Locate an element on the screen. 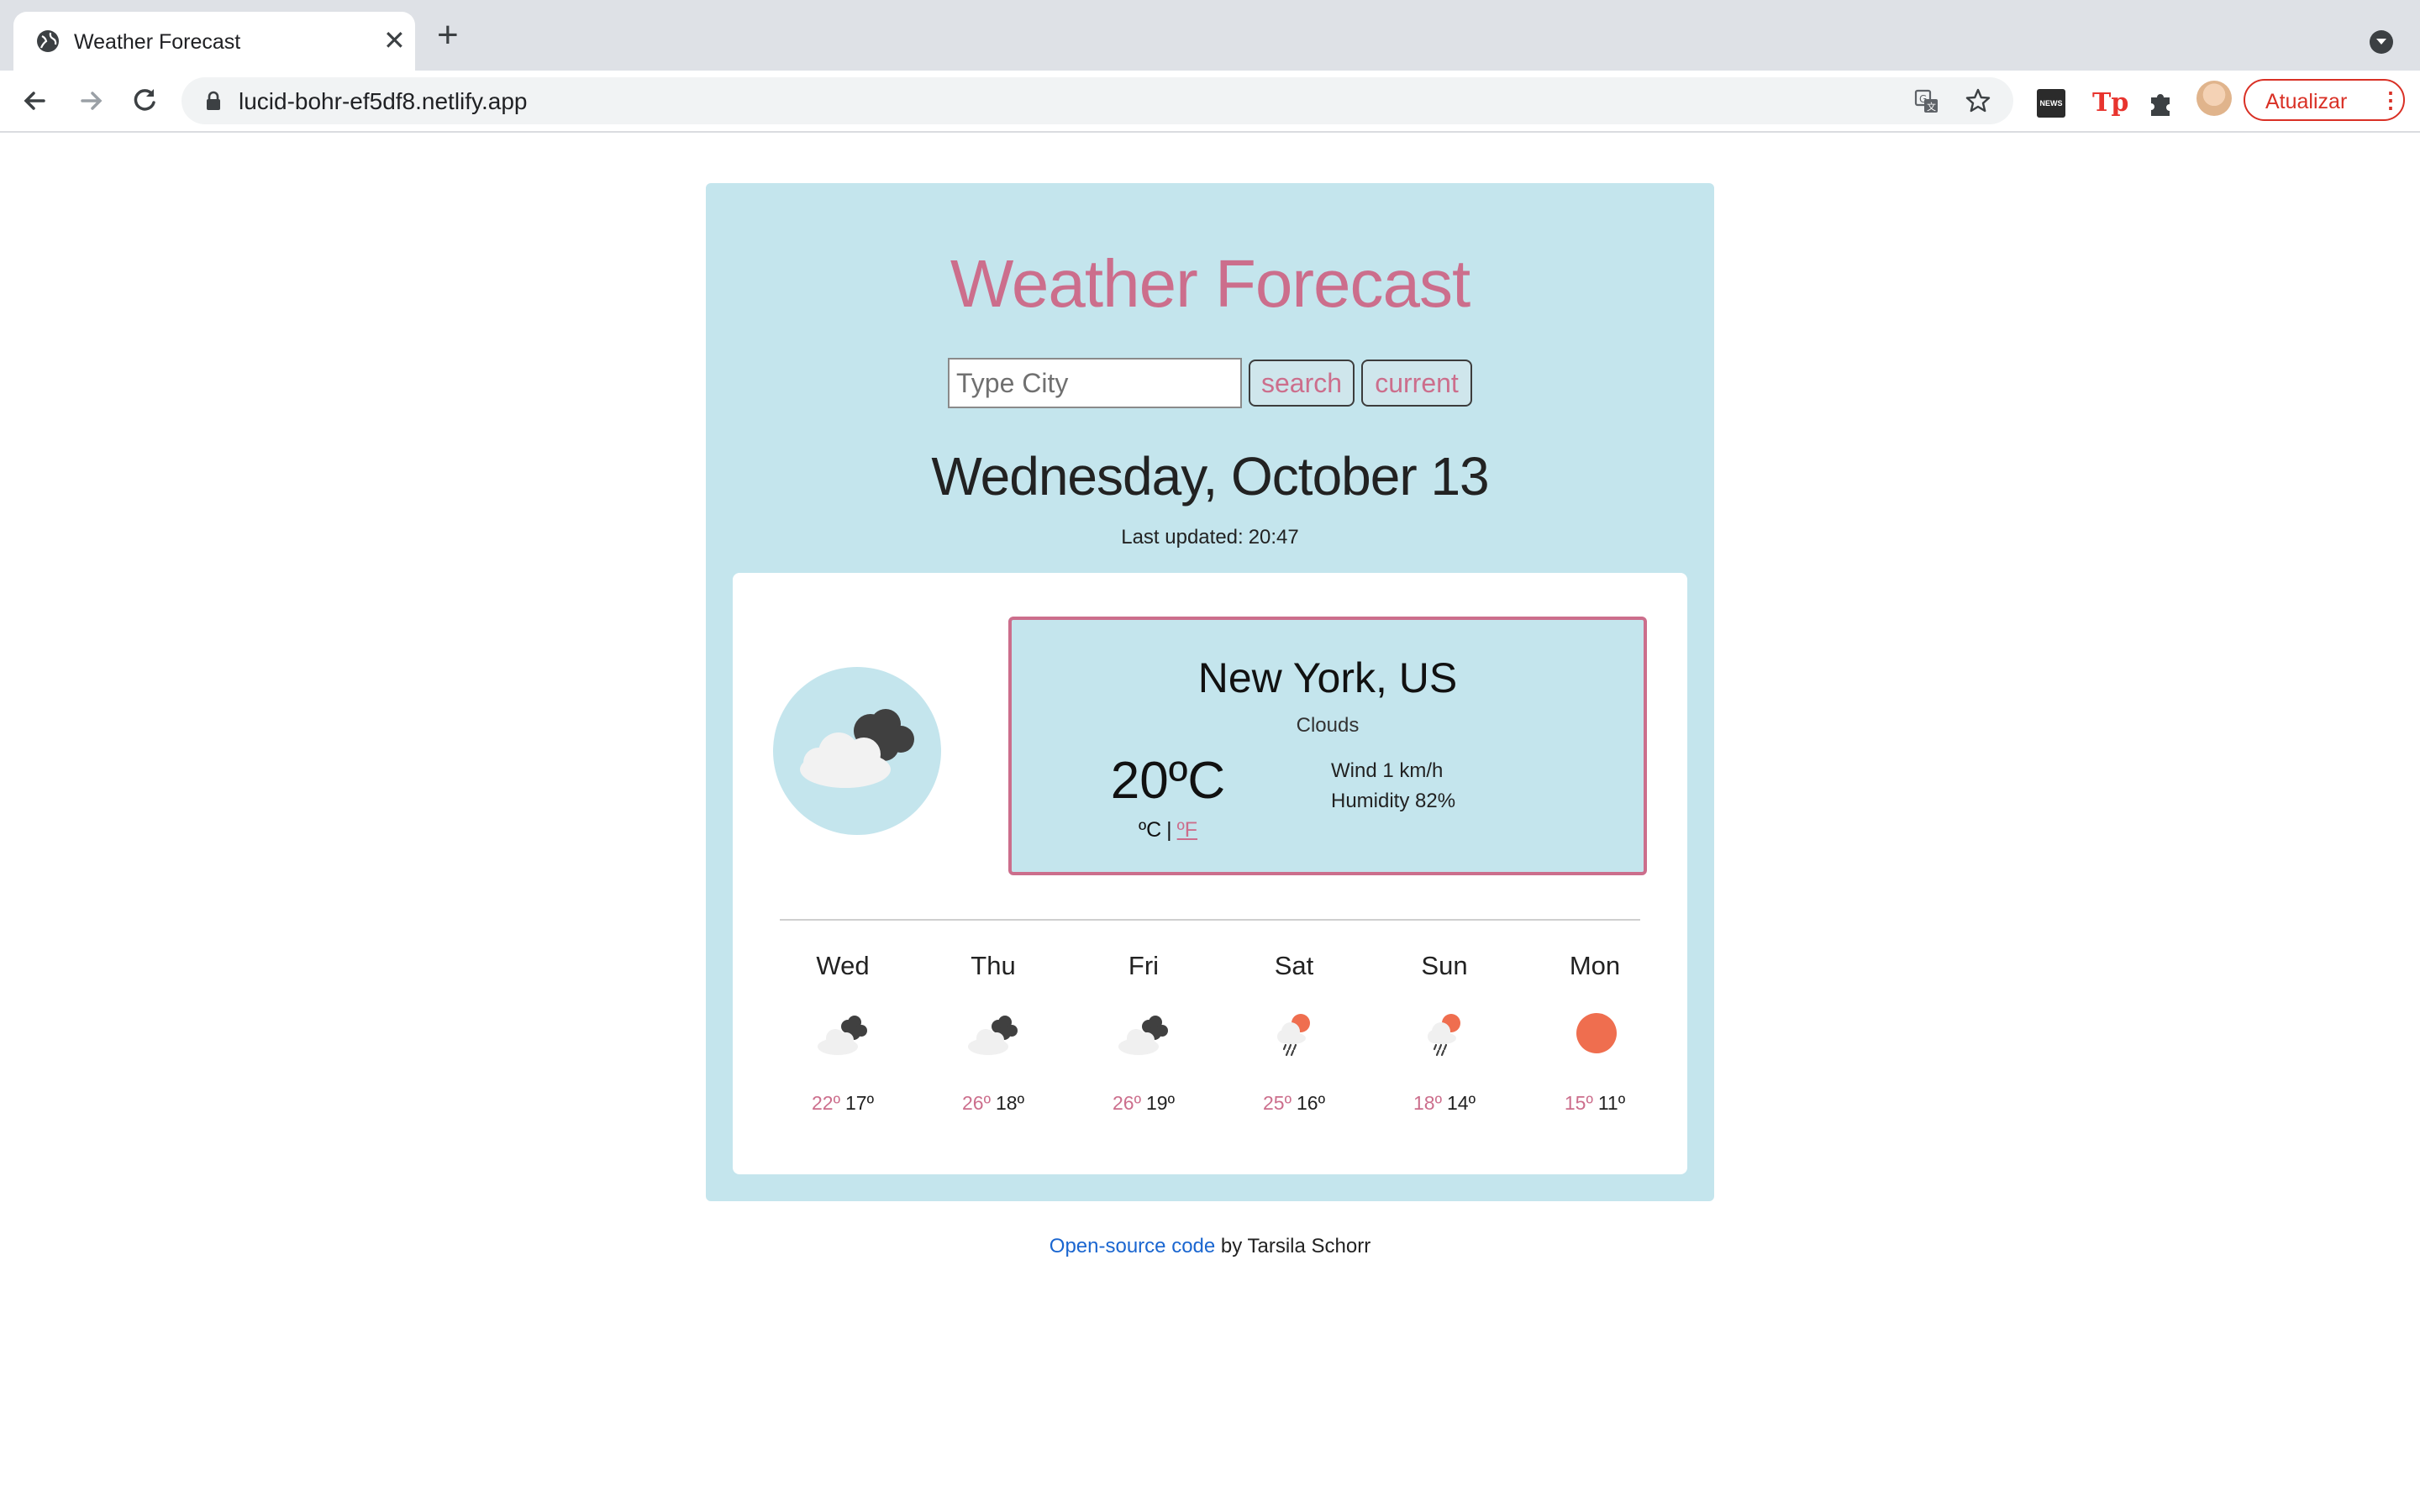 The width and height of the screenshot is (2420, 1512). sun-icon is located at coordinates (1596, 1033).